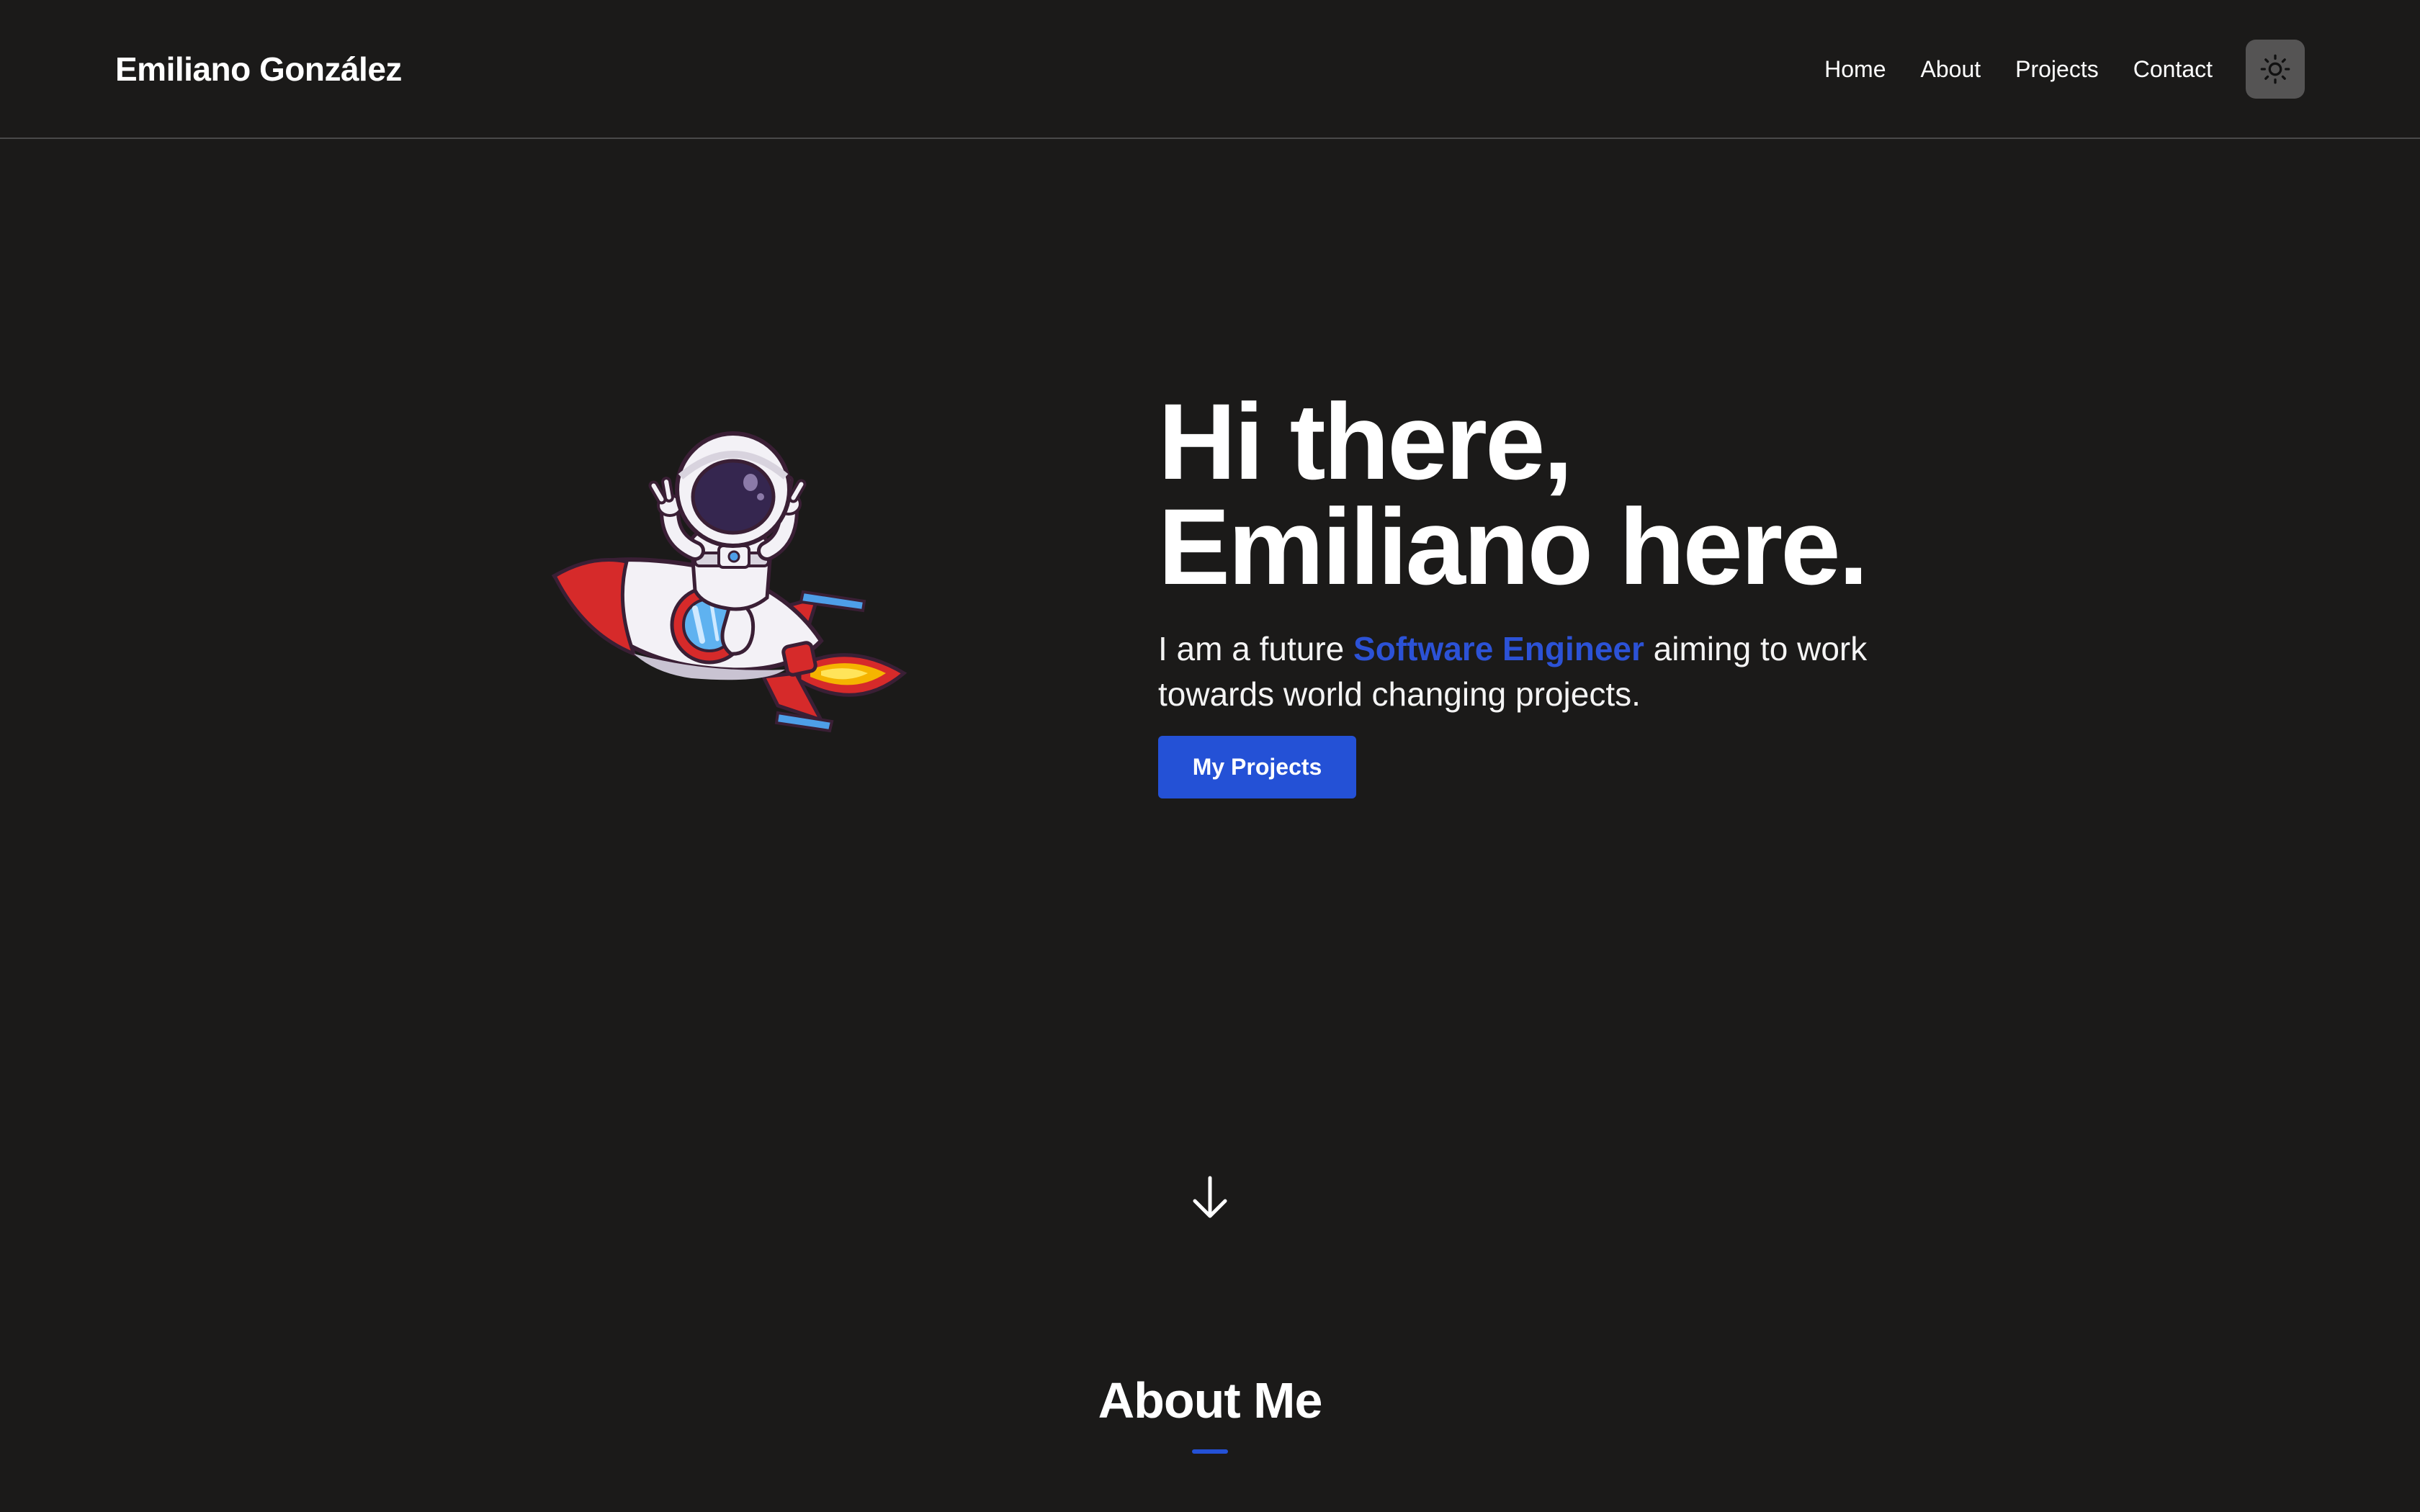 This screenshot has height=1512, width=2420. Describe the element at coordinates (1951, 69) in the screenshot. I see `nav-link-about: About` at that location.